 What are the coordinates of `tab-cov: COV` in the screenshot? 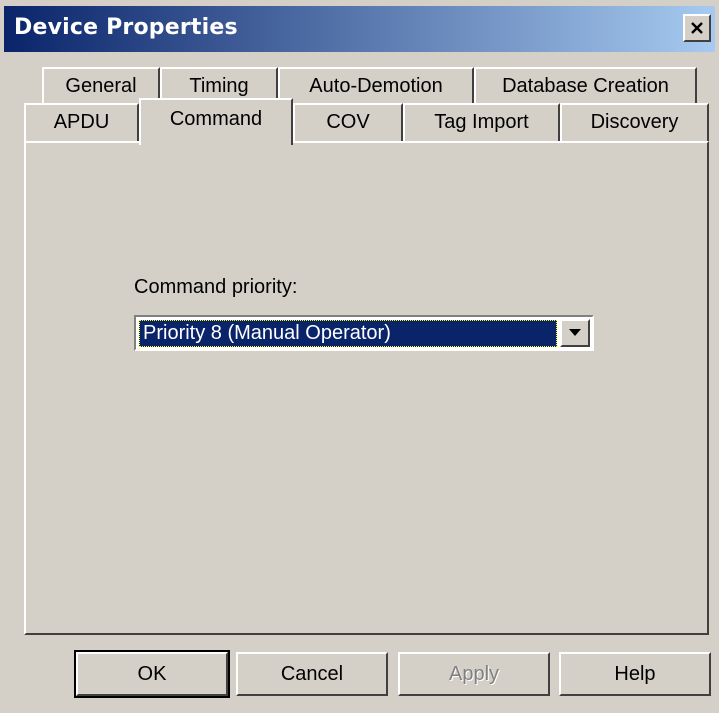 It's located at (348, 123).